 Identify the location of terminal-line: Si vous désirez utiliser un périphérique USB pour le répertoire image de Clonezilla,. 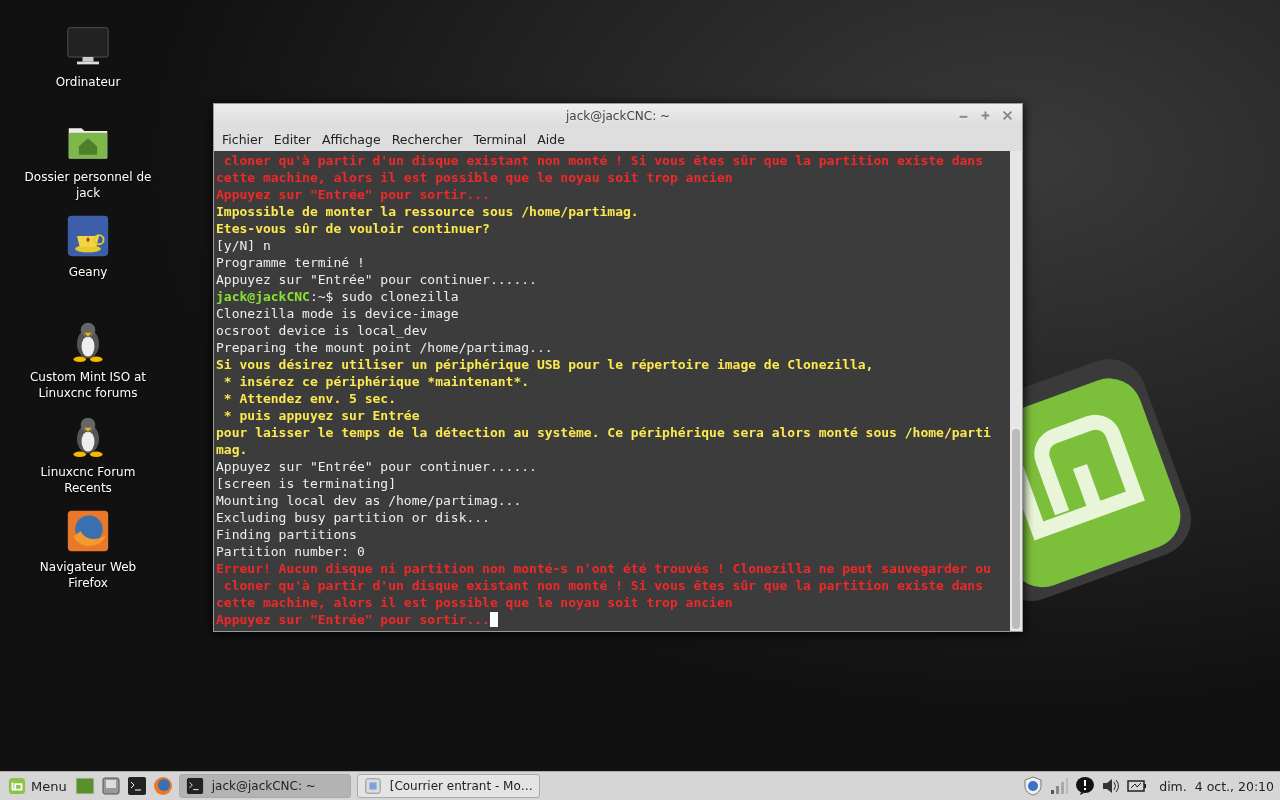
(545, 364).